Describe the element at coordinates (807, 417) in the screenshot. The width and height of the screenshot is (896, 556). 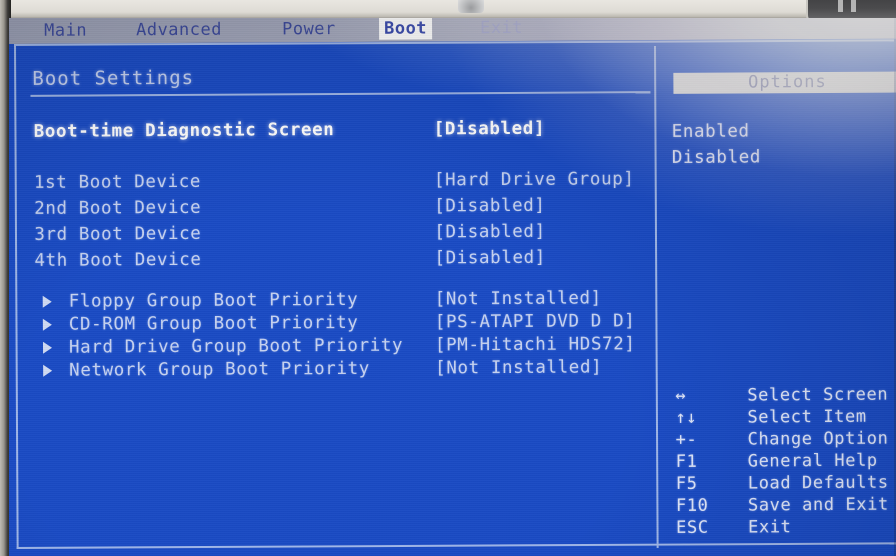
I see `key-legend-label: Select Item` at that location.